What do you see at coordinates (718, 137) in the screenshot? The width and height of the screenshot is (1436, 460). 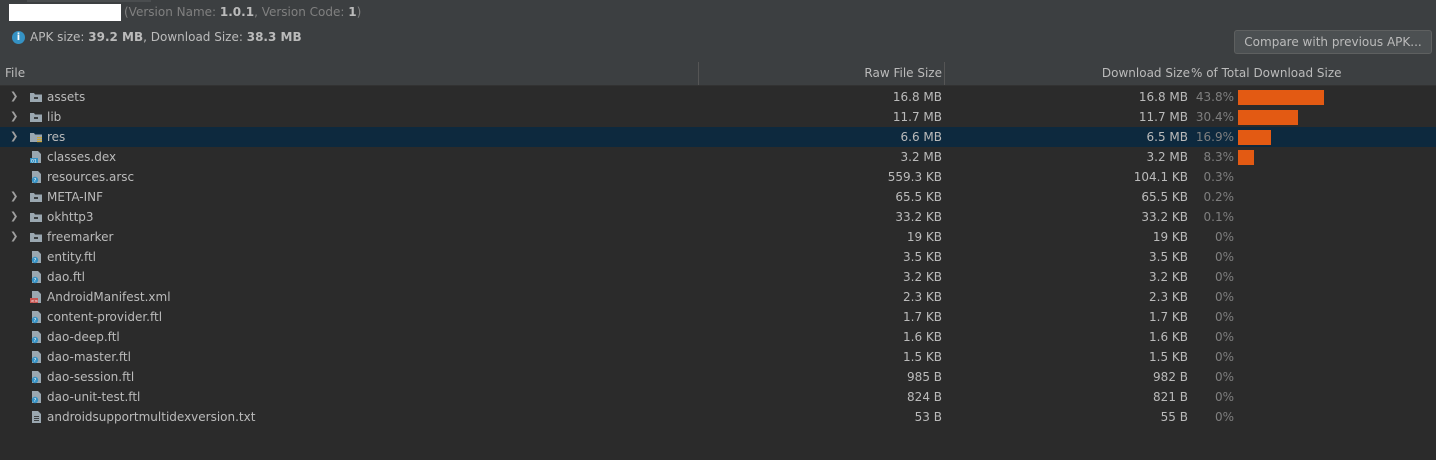 I see `table-row: ❯ res 6.6 MB 6.5 MB 16.9%` at bounding box center [718, 137].